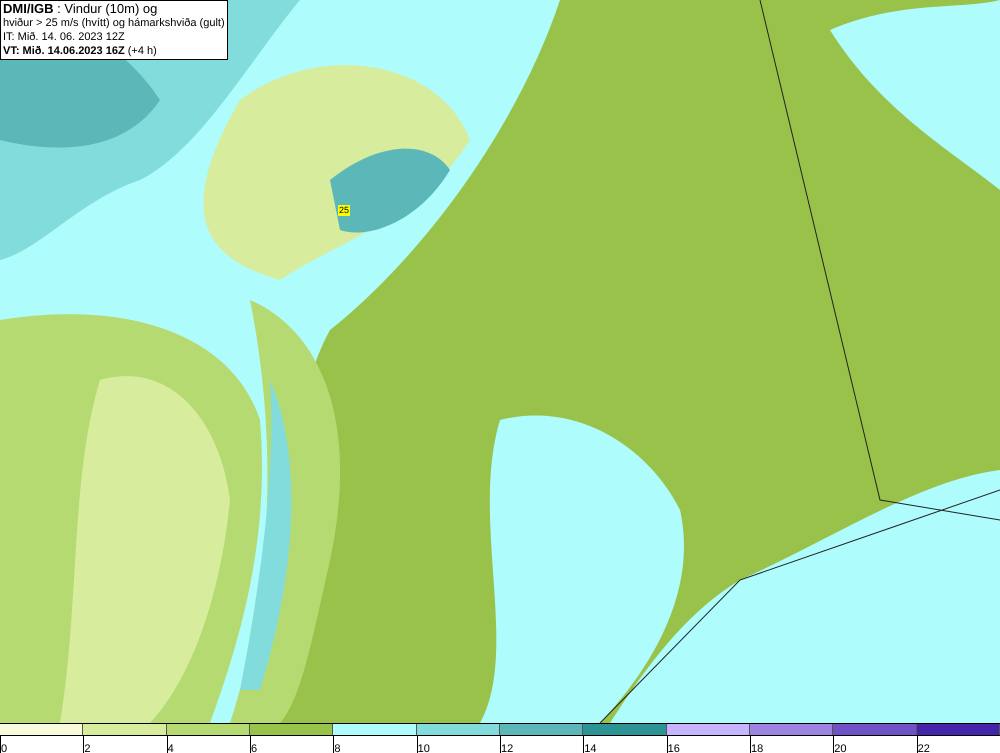 The width and height of the screenshot is (1000, 753). What do you see at coordinates (674, 748) in the screenshot?
I see `legend-tick-label: 16` at bounding box center [674, 748].